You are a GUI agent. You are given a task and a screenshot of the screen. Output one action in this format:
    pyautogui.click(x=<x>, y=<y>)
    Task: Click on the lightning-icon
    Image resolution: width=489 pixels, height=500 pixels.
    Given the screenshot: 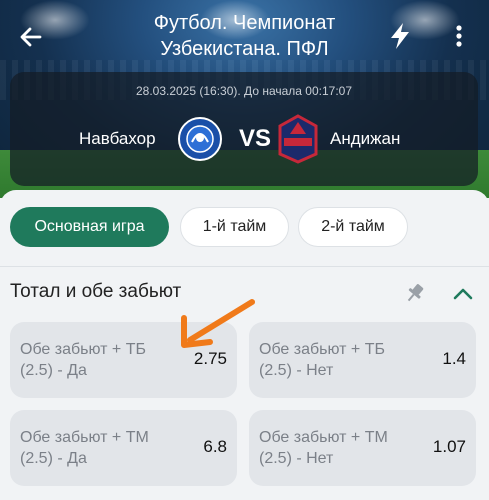 What is the action you would take?
    pyautogui.click(x=400, y=36)
    